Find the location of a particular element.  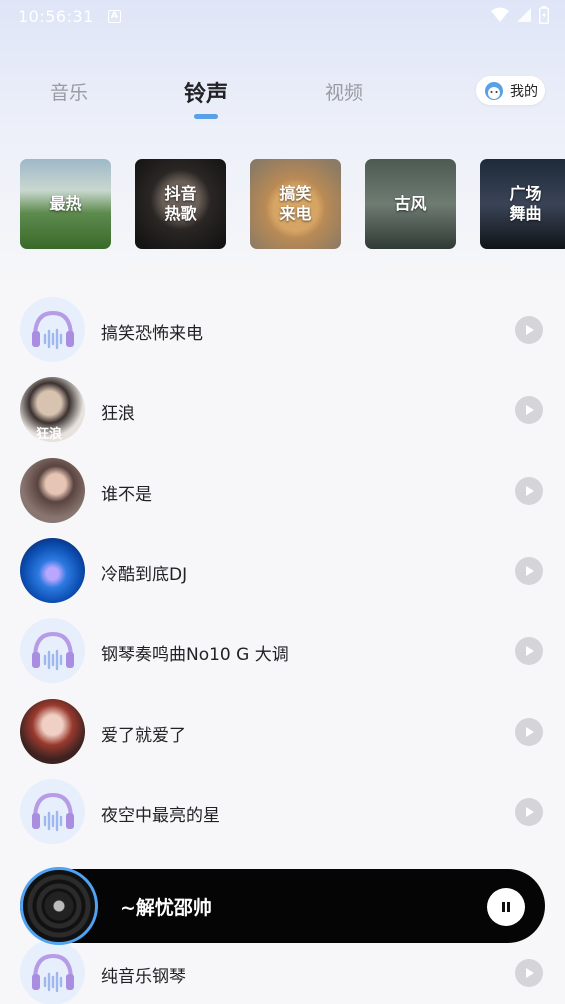

status-icons is located at coordinates (520, 15).